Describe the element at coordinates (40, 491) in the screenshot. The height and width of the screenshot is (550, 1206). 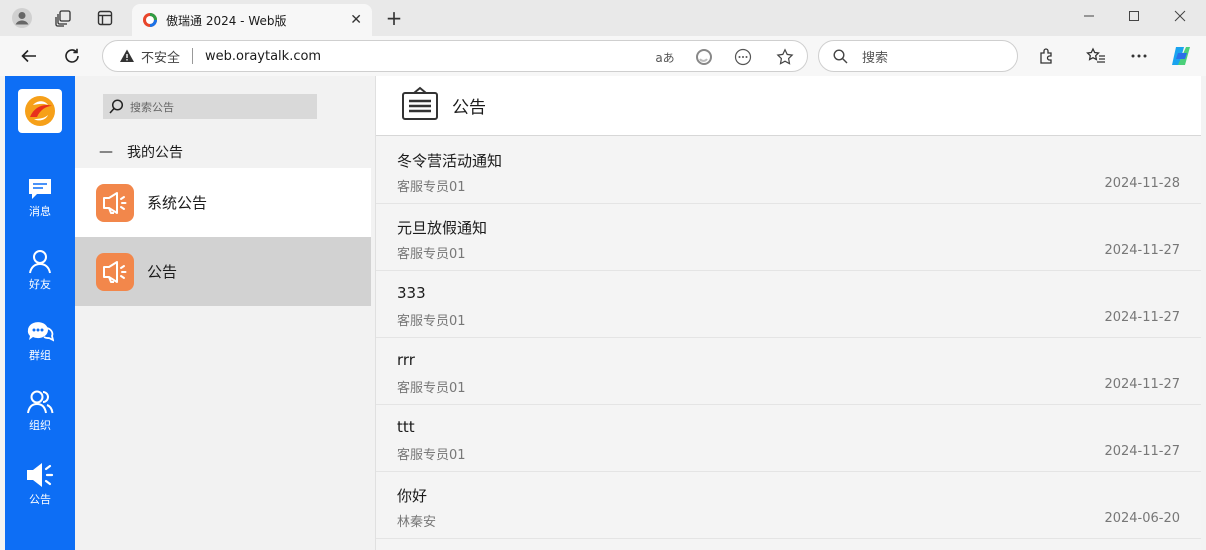
I see `rail-item-announcements: 公告` at that location.